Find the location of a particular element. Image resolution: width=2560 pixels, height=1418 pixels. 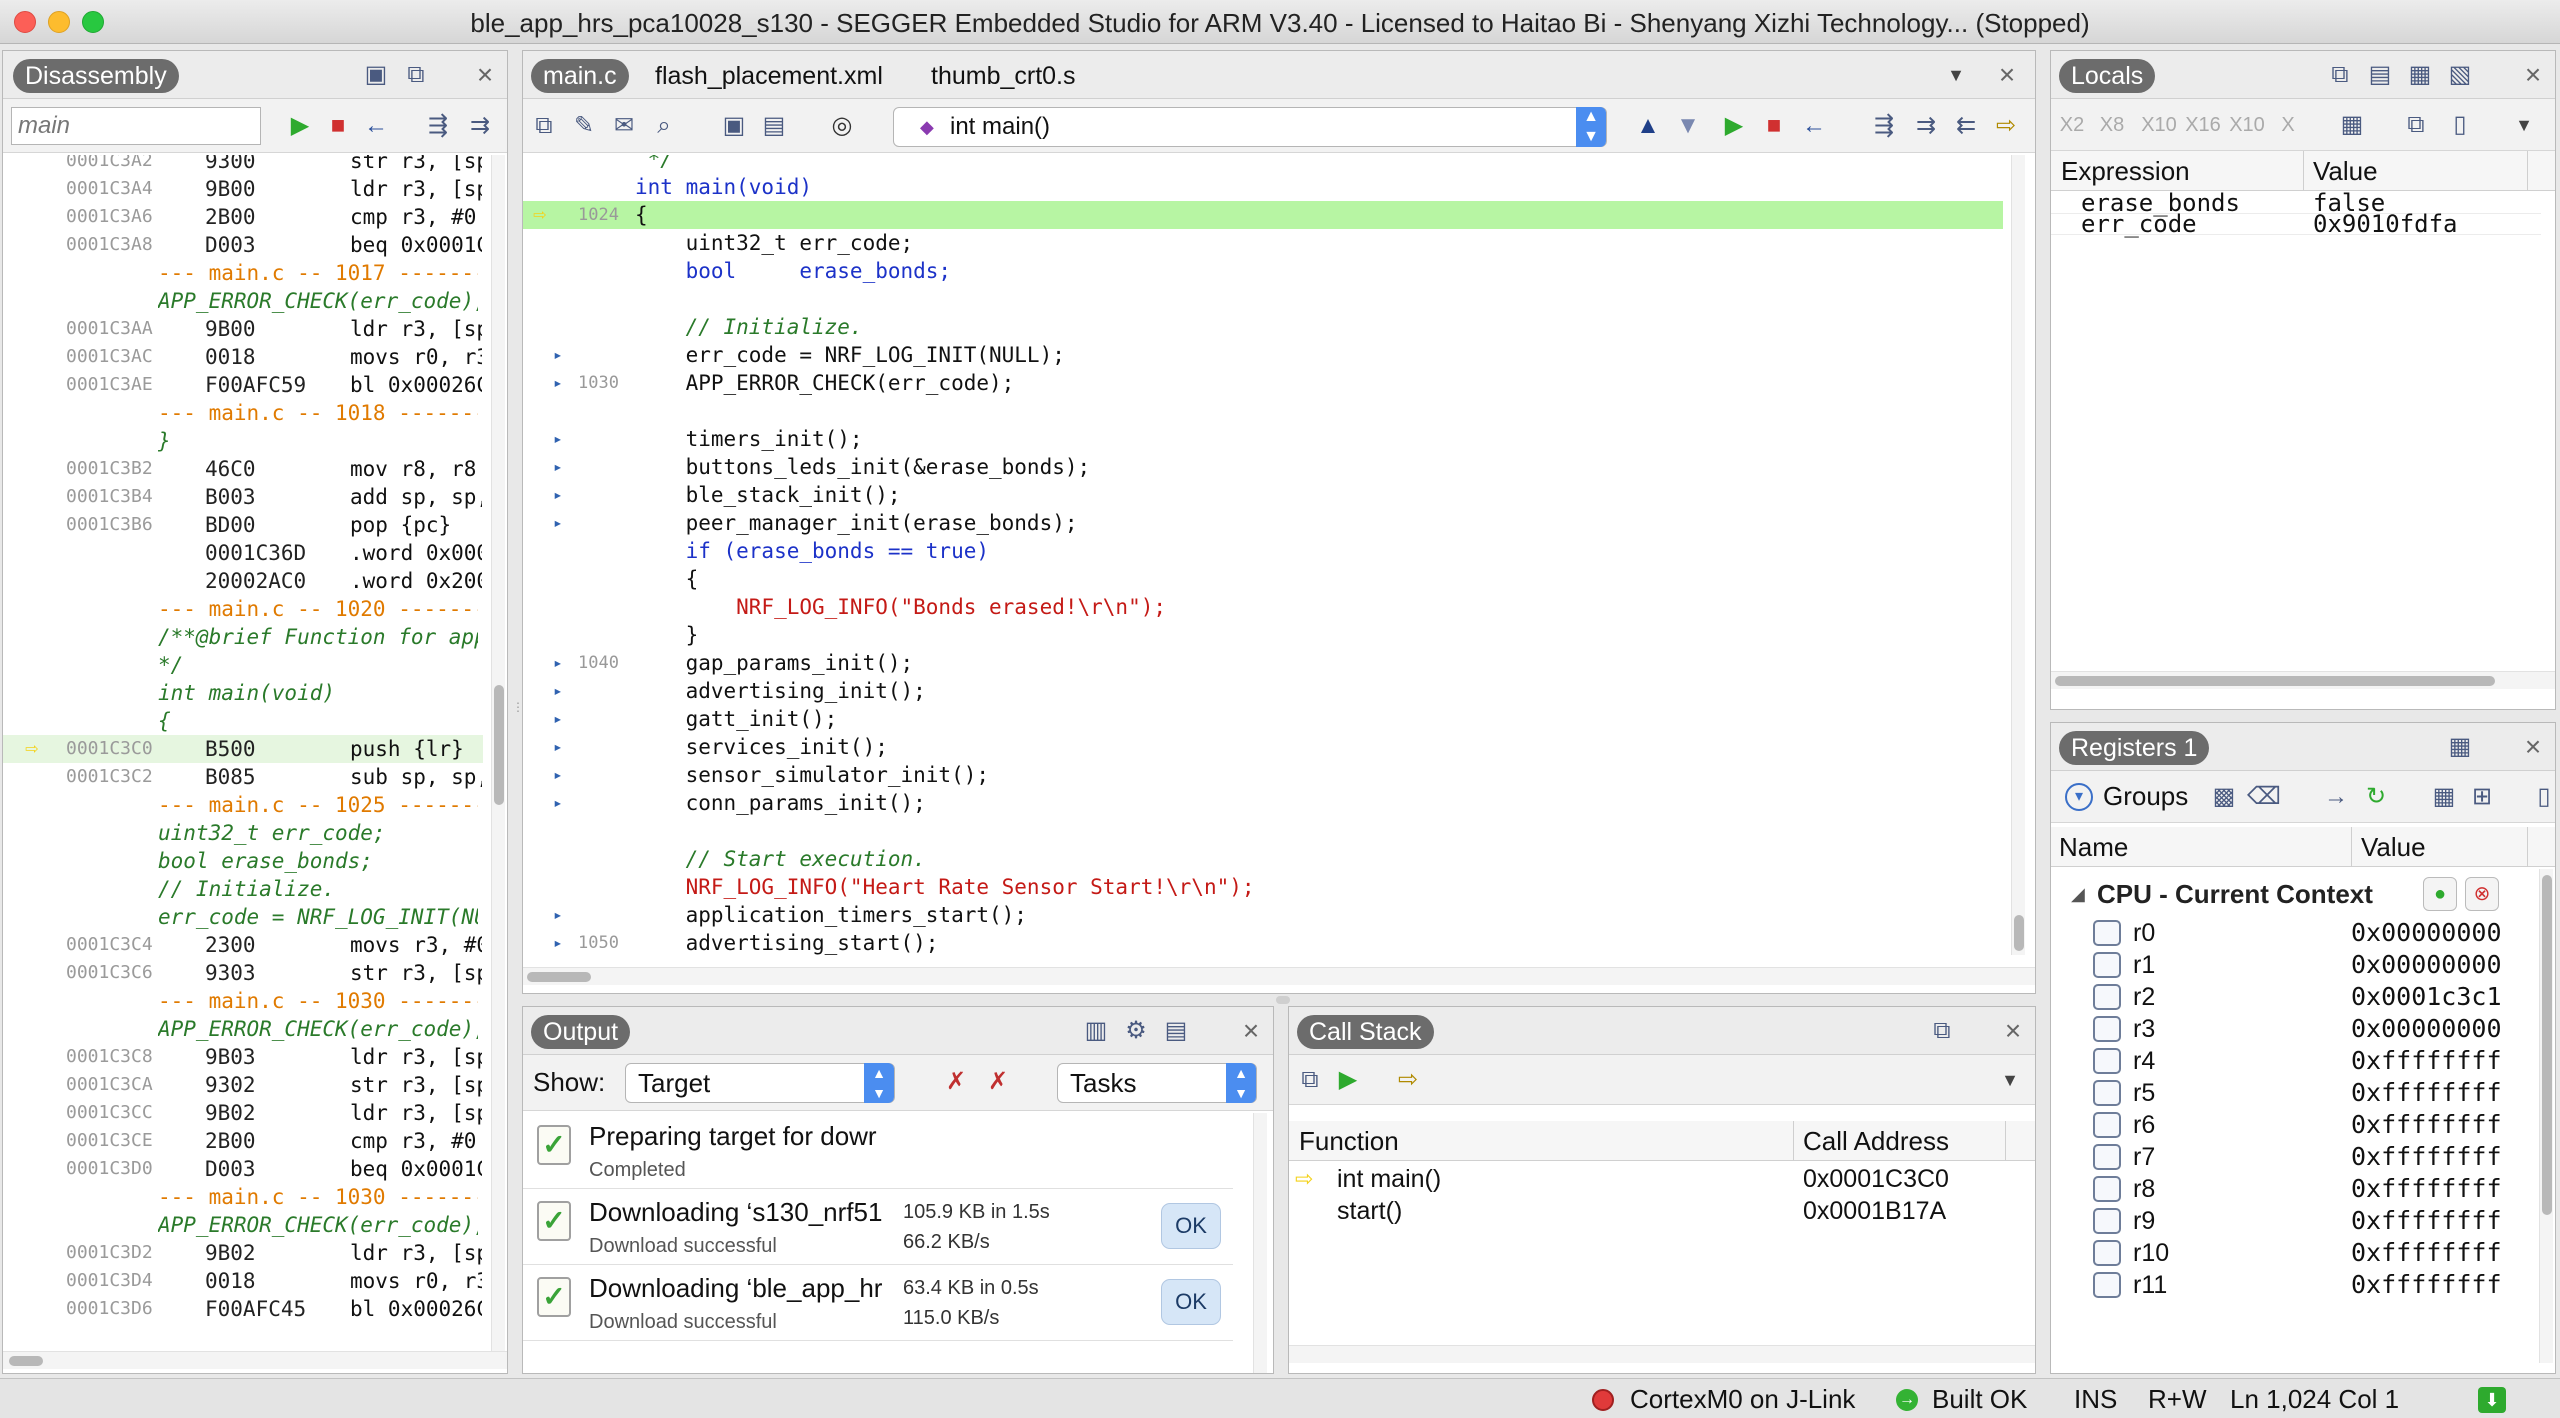

register-row: r6 0xffffffff is located at coordinates (2286, 1125).